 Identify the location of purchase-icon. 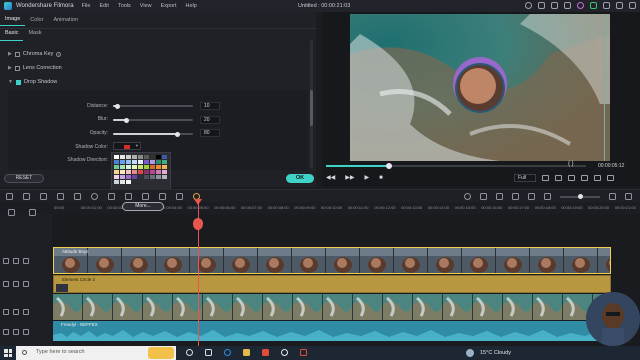
(580, 5).